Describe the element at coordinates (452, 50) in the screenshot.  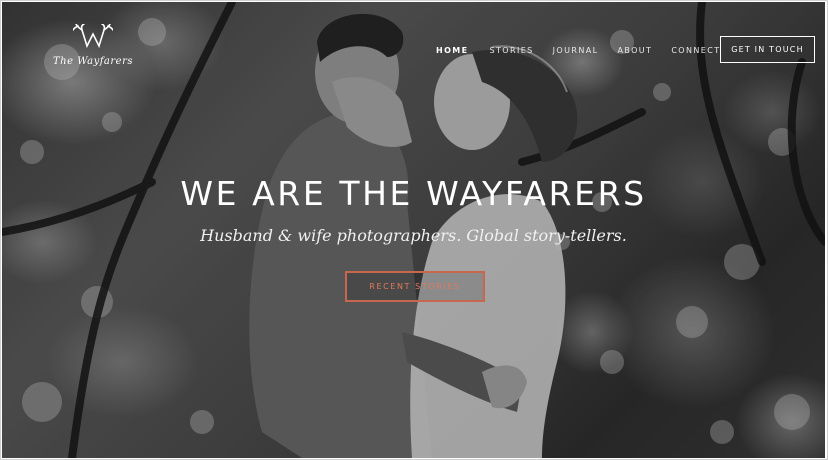
I see `nav-home: HOME` at that location.